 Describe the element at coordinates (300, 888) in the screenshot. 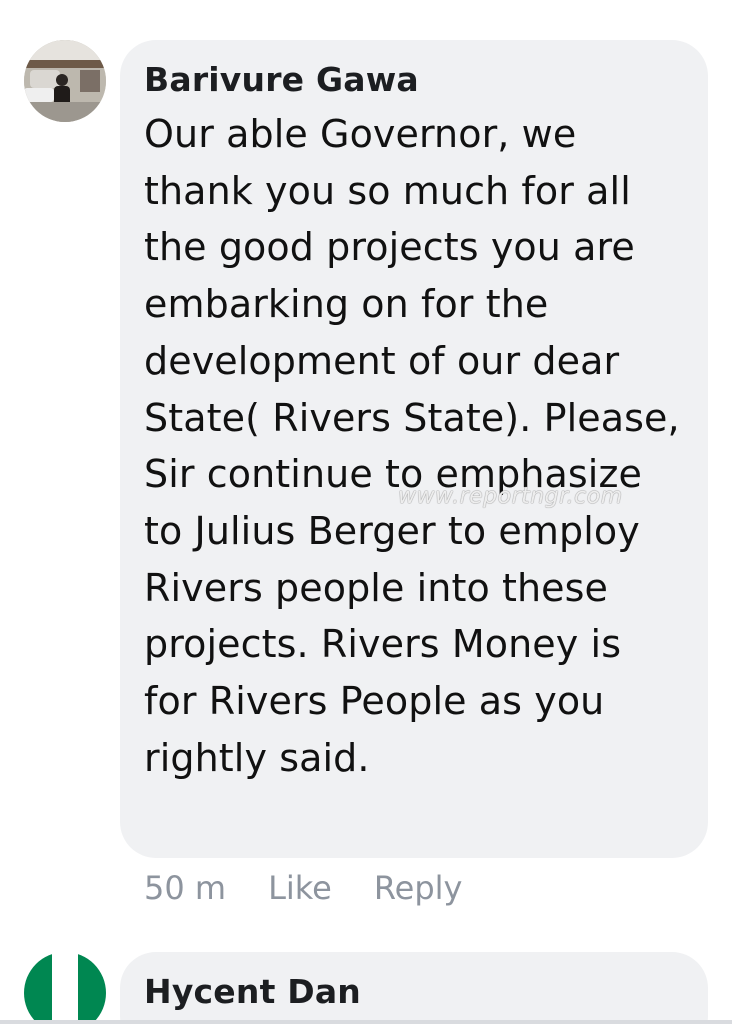

I see `like-button: Like` at that location.